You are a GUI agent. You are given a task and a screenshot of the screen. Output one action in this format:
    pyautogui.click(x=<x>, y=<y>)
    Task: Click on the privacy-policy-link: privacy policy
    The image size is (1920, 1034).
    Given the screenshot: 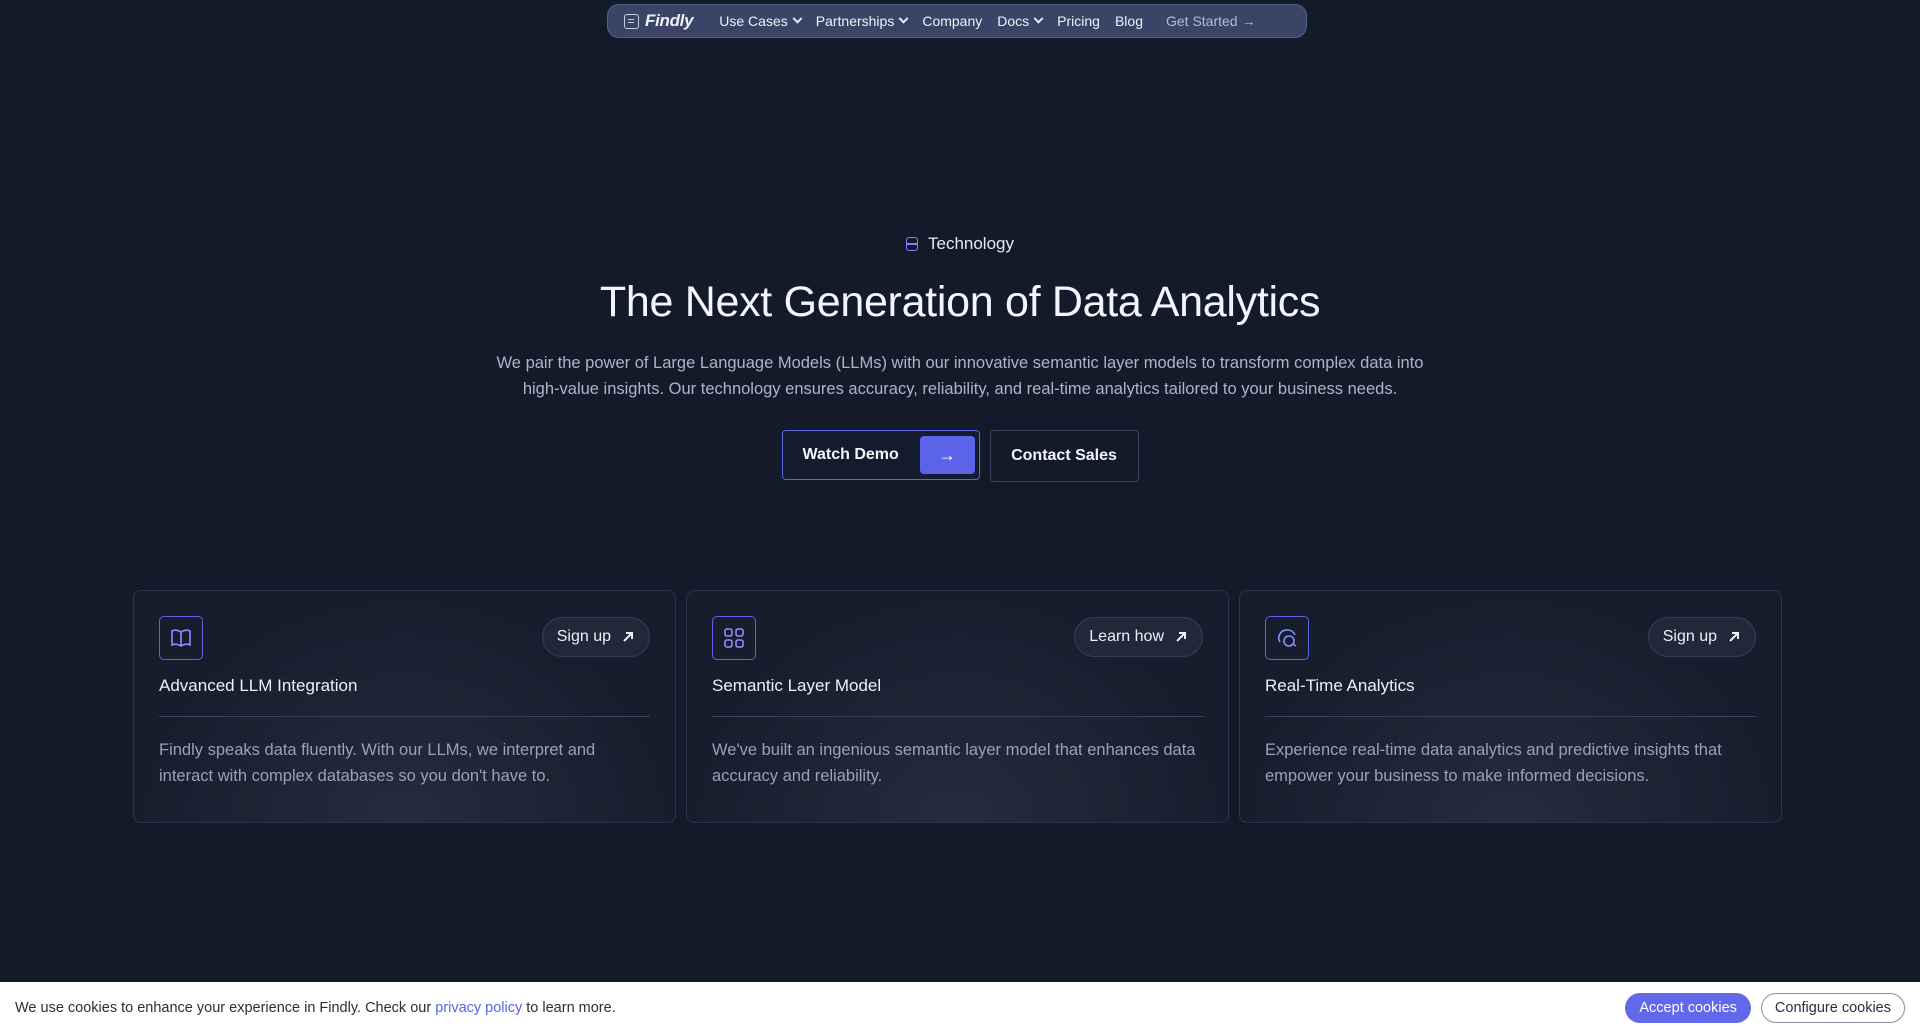 What is the action you would take?
    pyautogui.click(x=478, y=1008)
    